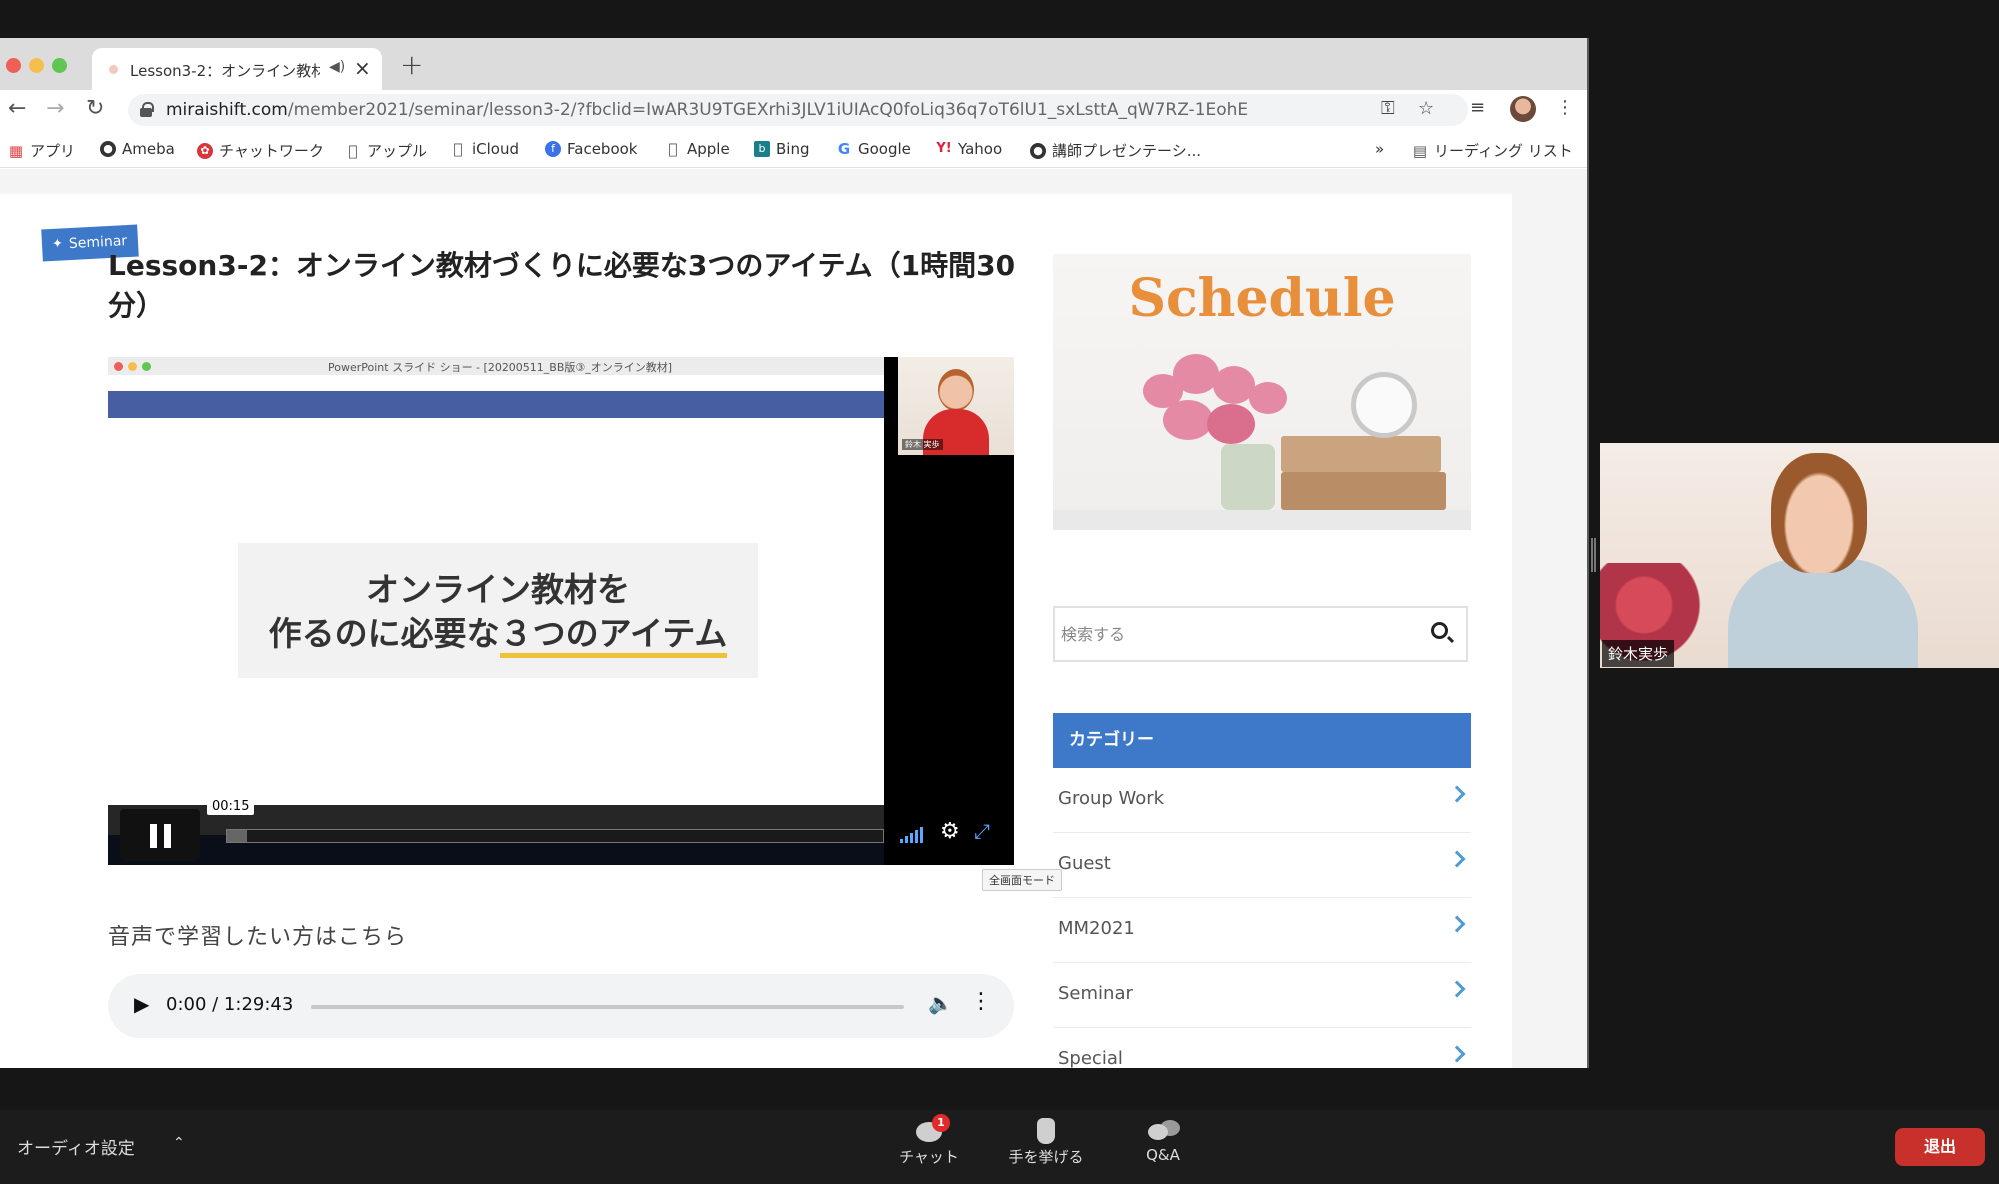 This screenshot has width=1999, height=1184. What do you see at coordinates (911, 835) in the screenshot?
I see `volume-bars-icon` at bounding box center [911, 835].